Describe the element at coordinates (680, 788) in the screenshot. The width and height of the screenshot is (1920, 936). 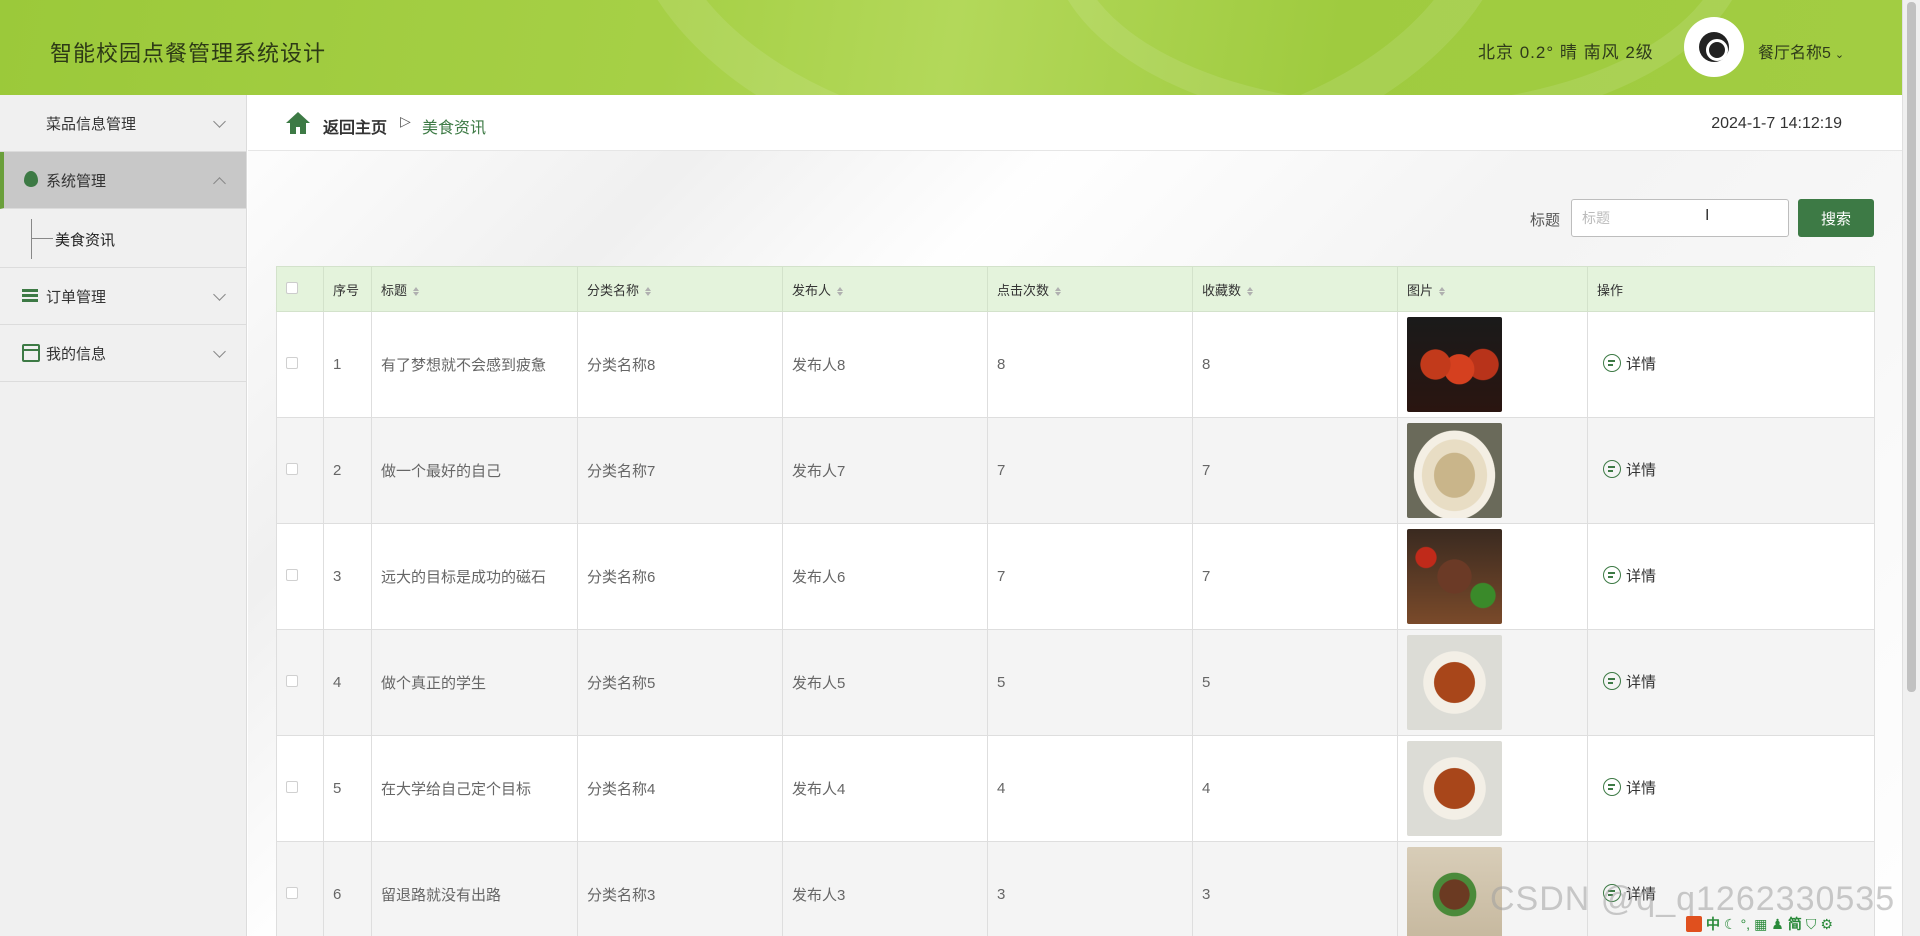
I see `cell-category: 分类名称4` at that location.